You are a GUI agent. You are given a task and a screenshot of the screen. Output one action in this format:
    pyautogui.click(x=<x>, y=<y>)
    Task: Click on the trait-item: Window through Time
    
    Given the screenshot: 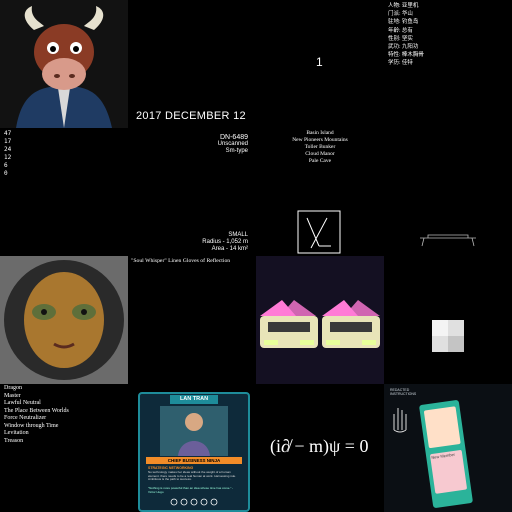 What is the action you would take?
    pyautogui.click(x=31, y=425)
    